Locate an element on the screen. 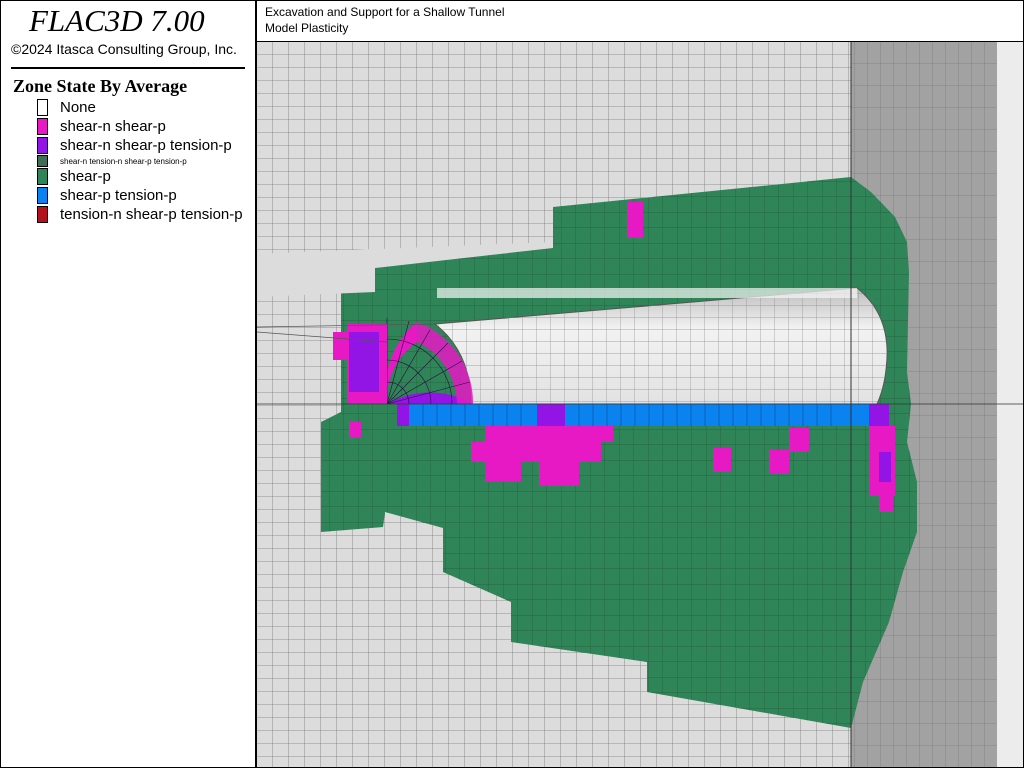 Image resolution: width=1024 pixels, height=768 pixels. blue-band-purple-cell is located at coordinates (551, 415).